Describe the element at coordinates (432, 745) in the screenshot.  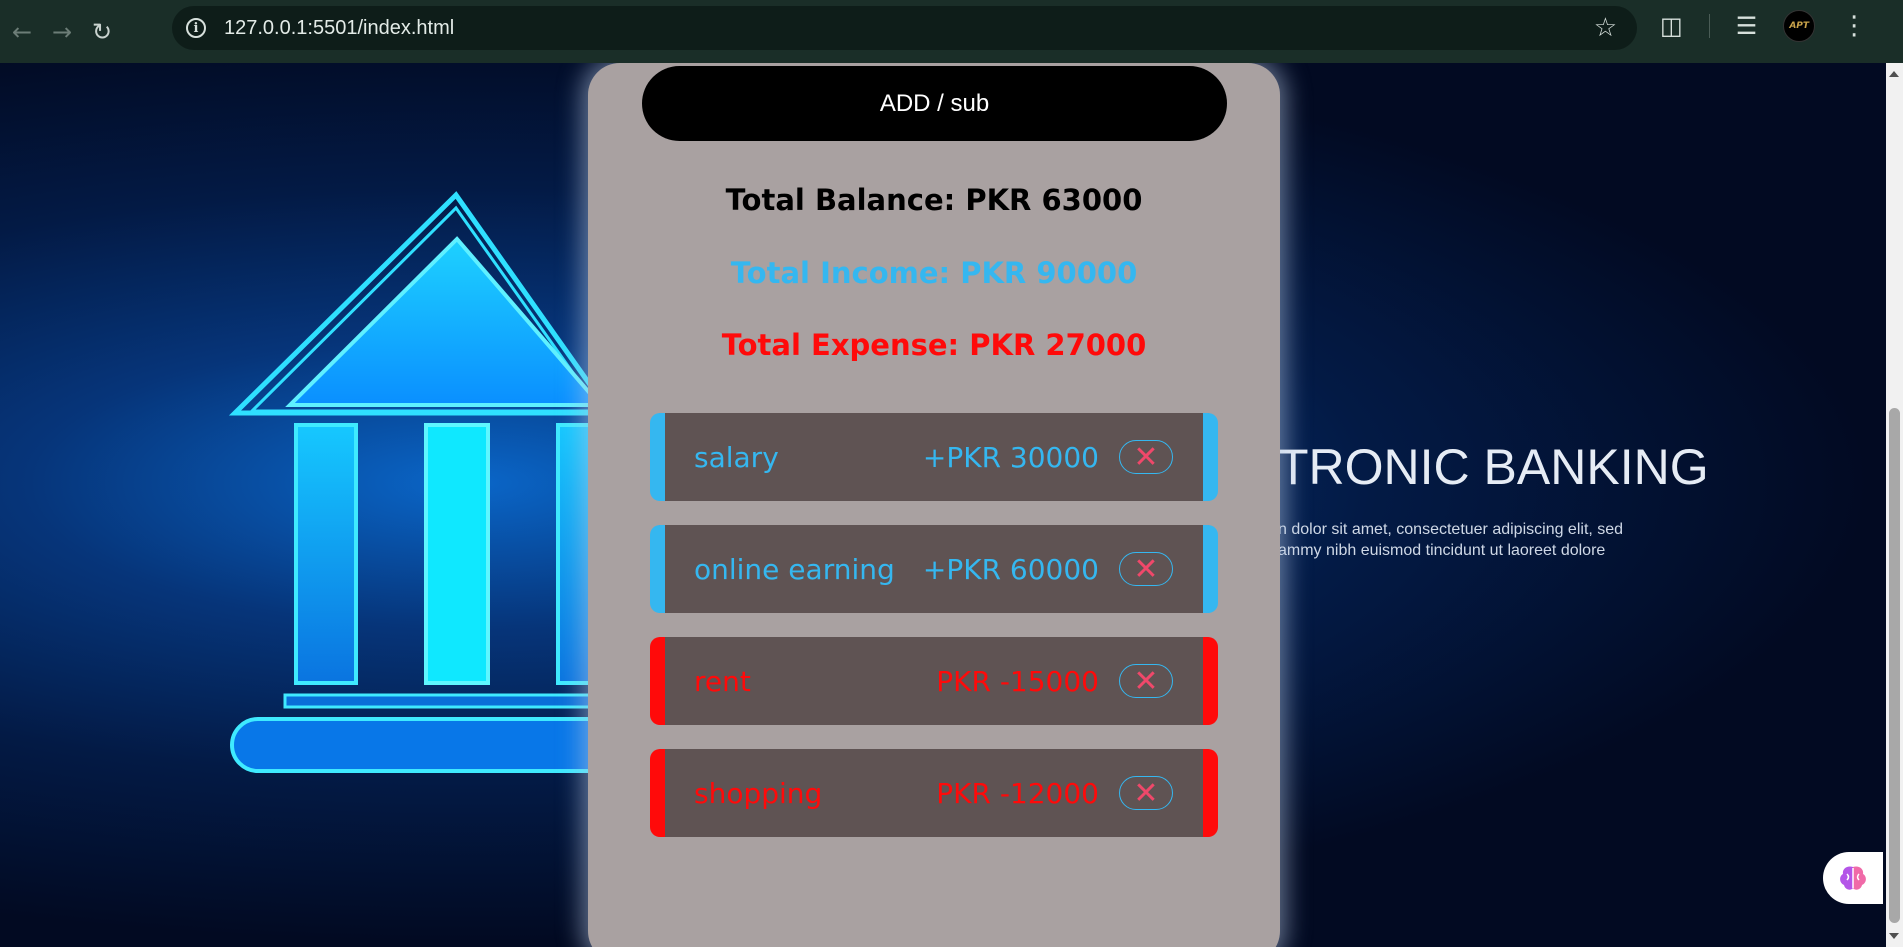
I see `base-platform` at that location.